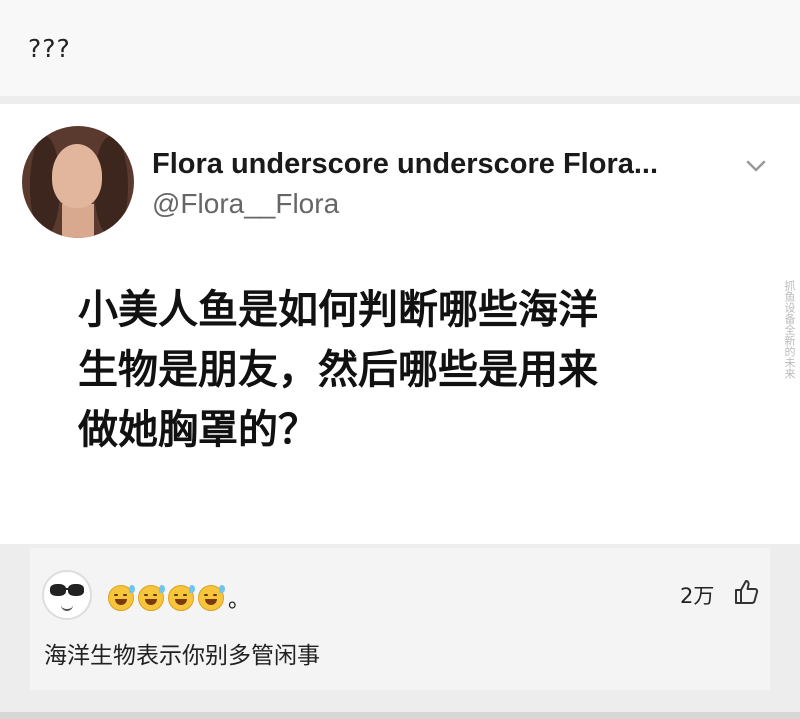  What do you see at coordinates (400, 715) in the screenshot?
I see `bottom-strip` at bounding box center [400, 715].